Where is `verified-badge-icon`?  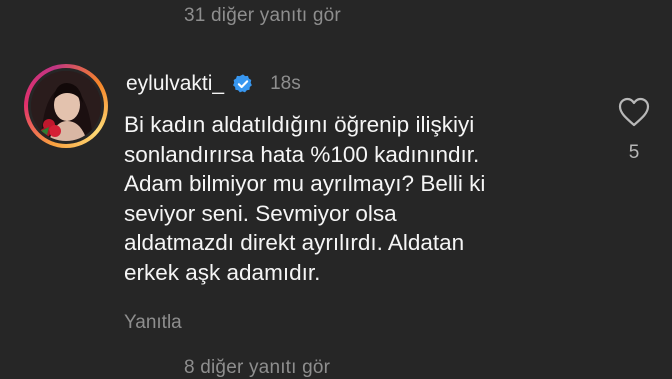
verified-badge-icon is located at coordinates (242, 83).